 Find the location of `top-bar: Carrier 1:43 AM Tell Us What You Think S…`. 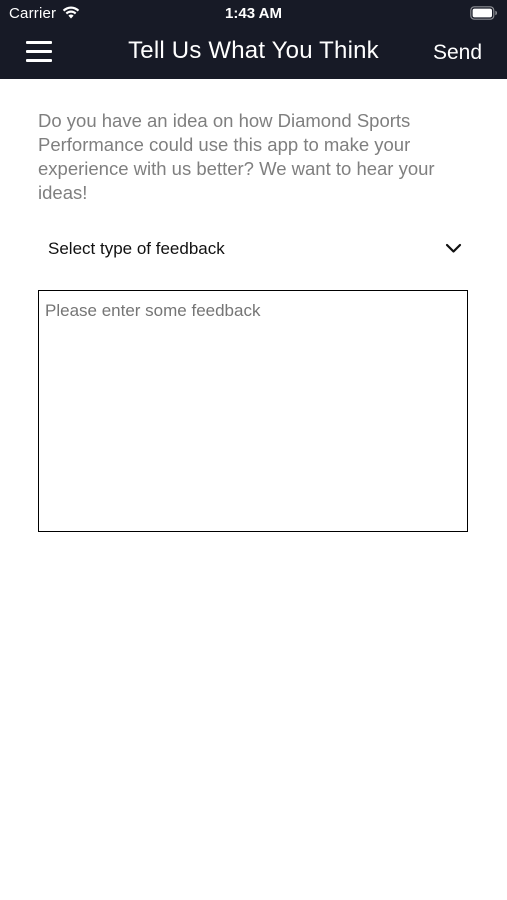

top-bar: Carrier 1:43 AM Tell Us What You Think S… is located at coordinates (253, 39).